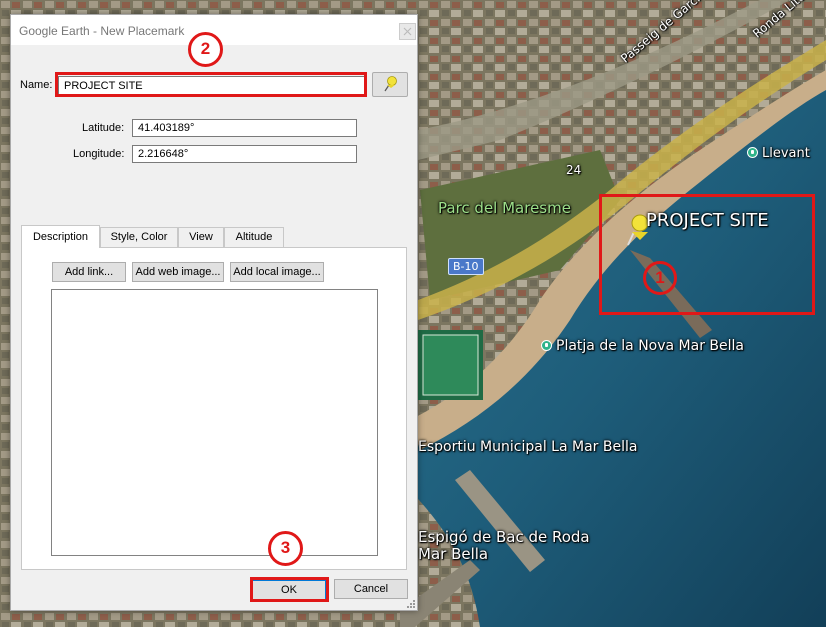 Image resolution: width=826 pixels, height=627 pixels. Describe the element at coordinates (99, 154) in the screenshot. I see `longitude-label: Longitude:` at that location.